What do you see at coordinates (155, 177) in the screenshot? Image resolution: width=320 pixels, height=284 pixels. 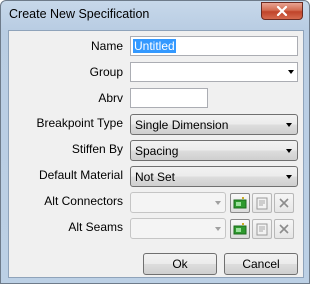 I see `default-material-value: Not Set` at bounding box center [155, 177].